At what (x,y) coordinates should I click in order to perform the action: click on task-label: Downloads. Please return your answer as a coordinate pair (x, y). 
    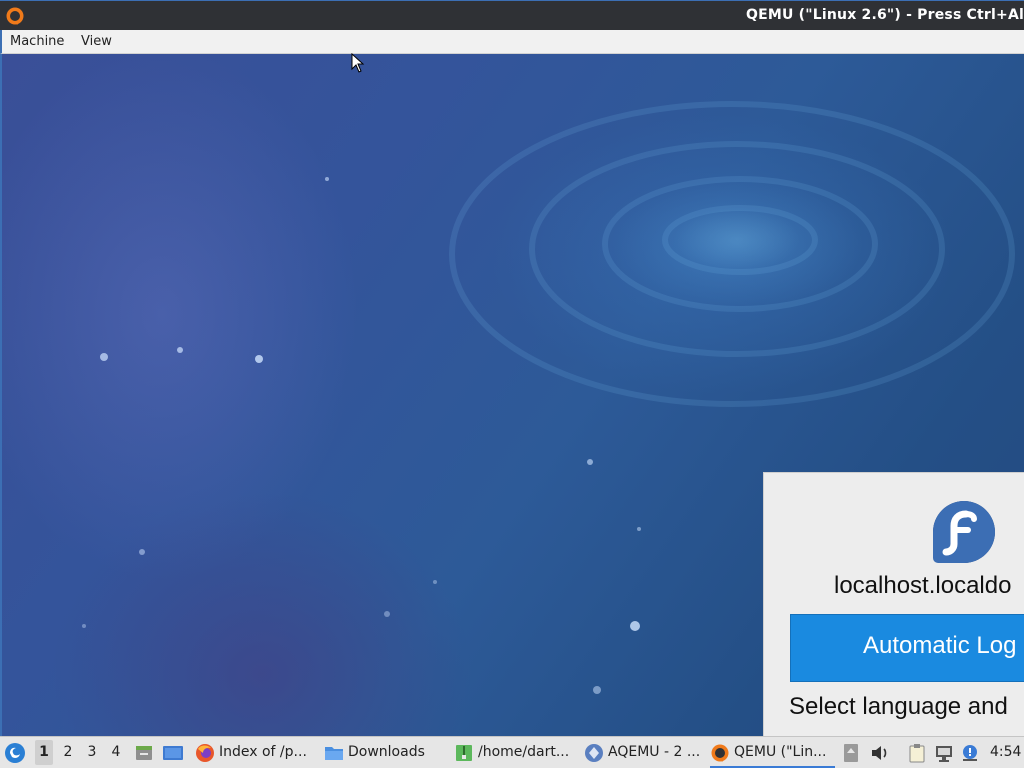
    Looking at the image, I should click on (386, 752).